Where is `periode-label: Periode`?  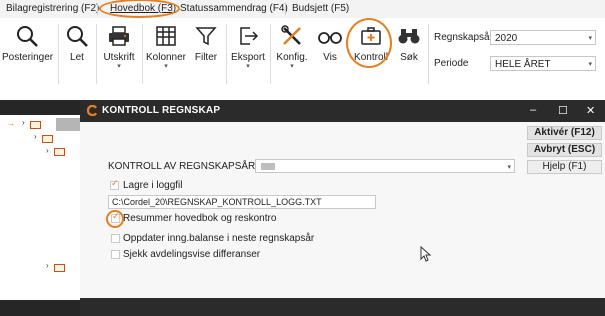
periode-label: Periode is located at coordinates (451, 63).